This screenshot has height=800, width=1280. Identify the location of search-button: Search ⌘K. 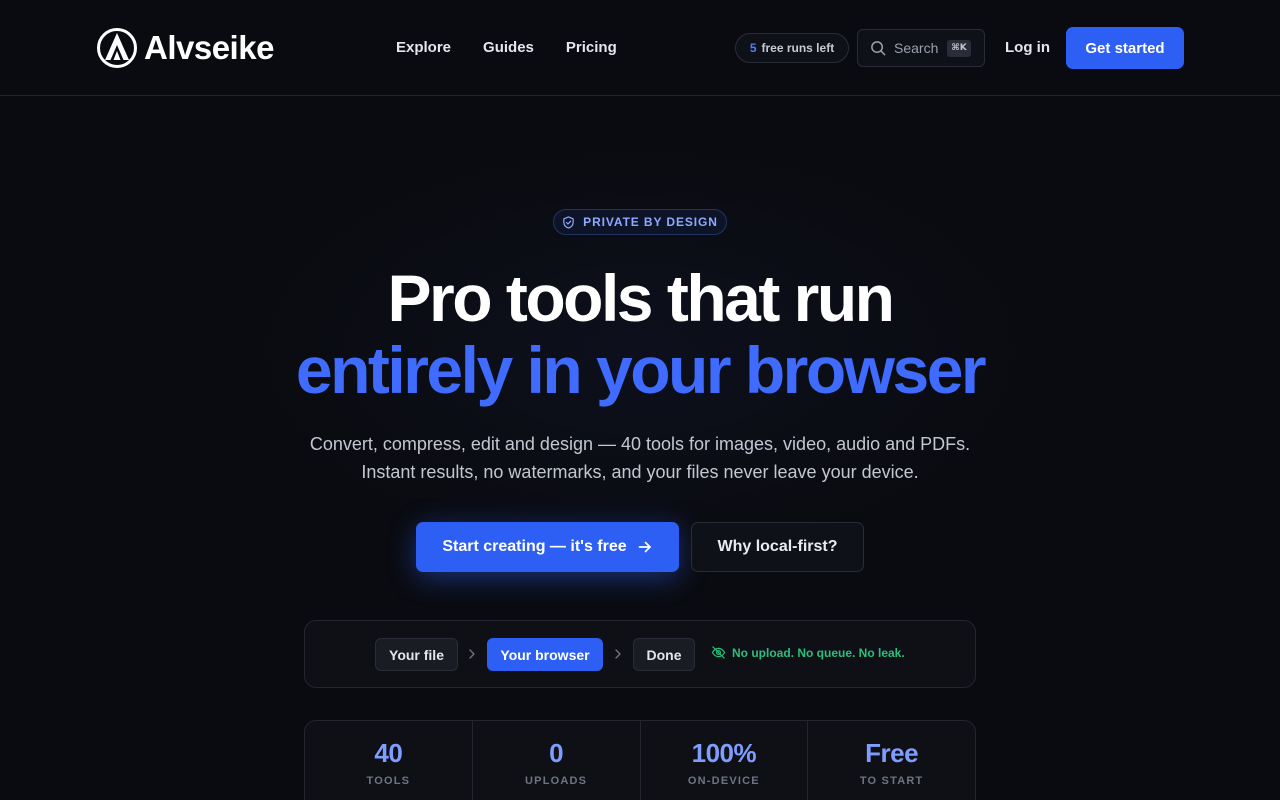
(921, 48).